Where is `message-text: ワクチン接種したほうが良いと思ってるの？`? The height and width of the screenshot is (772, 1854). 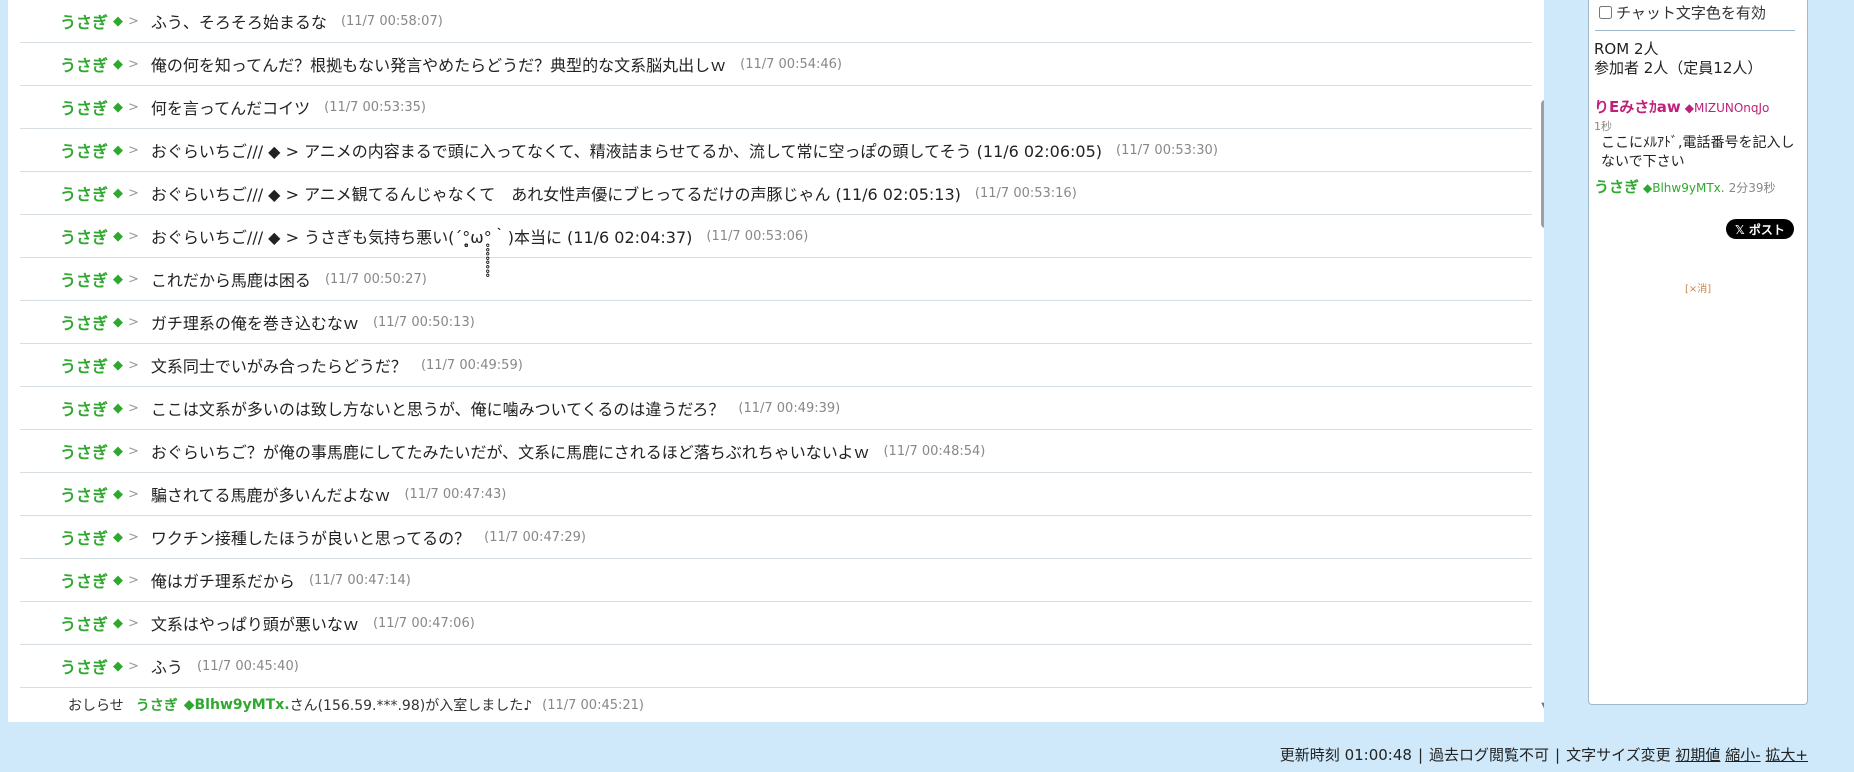 message-text: ワクチン接種したほうが良いと思ってるの？ is located at coordinates (310, 538).